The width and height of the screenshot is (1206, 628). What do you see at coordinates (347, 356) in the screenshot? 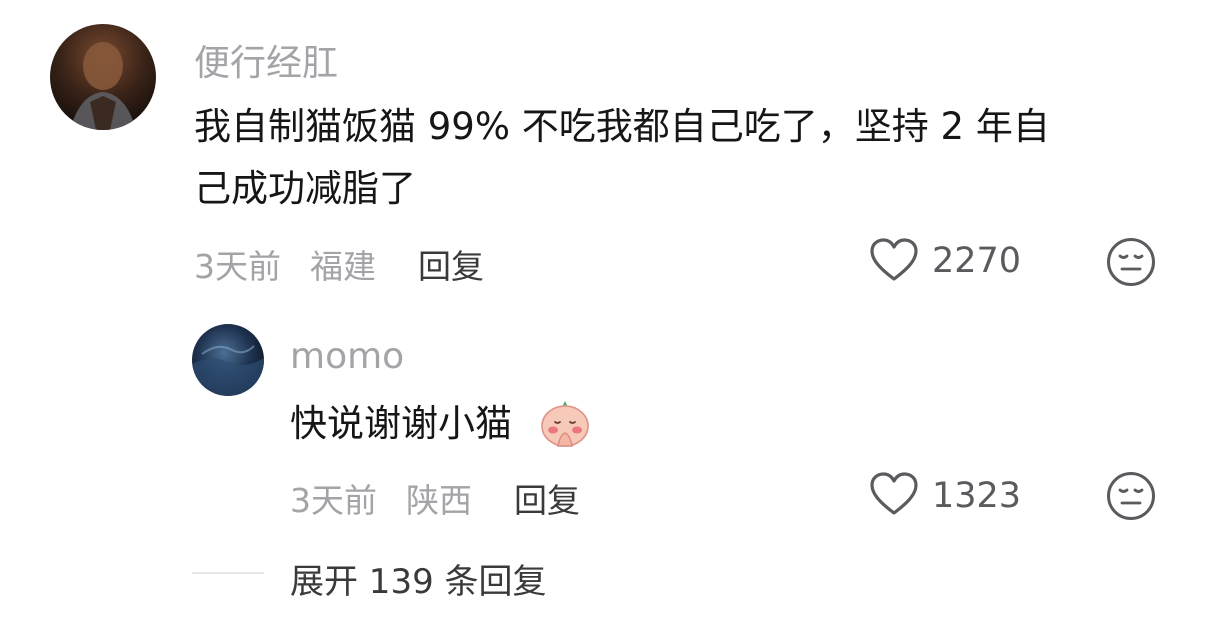
I see `reply-username: momo` at bounding box center [347, 356].